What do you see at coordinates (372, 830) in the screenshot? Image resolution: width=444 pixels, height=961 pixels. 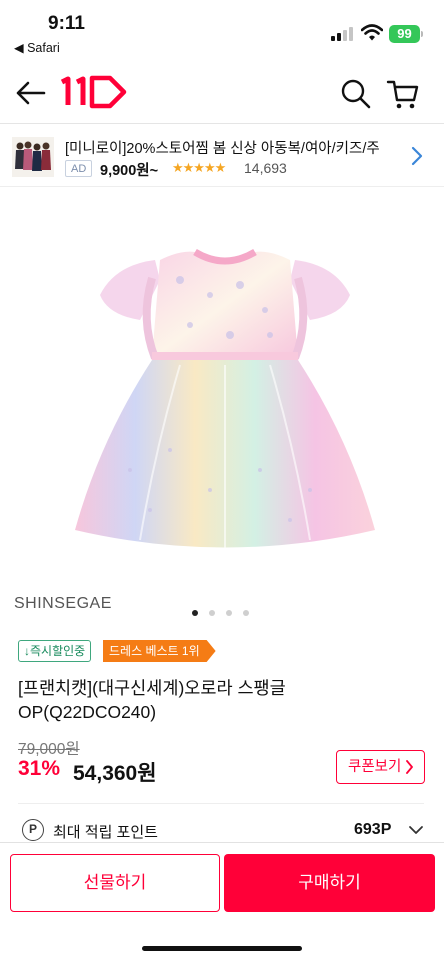 I see `max-points-value: 693P` at bounding box center [372, 830].